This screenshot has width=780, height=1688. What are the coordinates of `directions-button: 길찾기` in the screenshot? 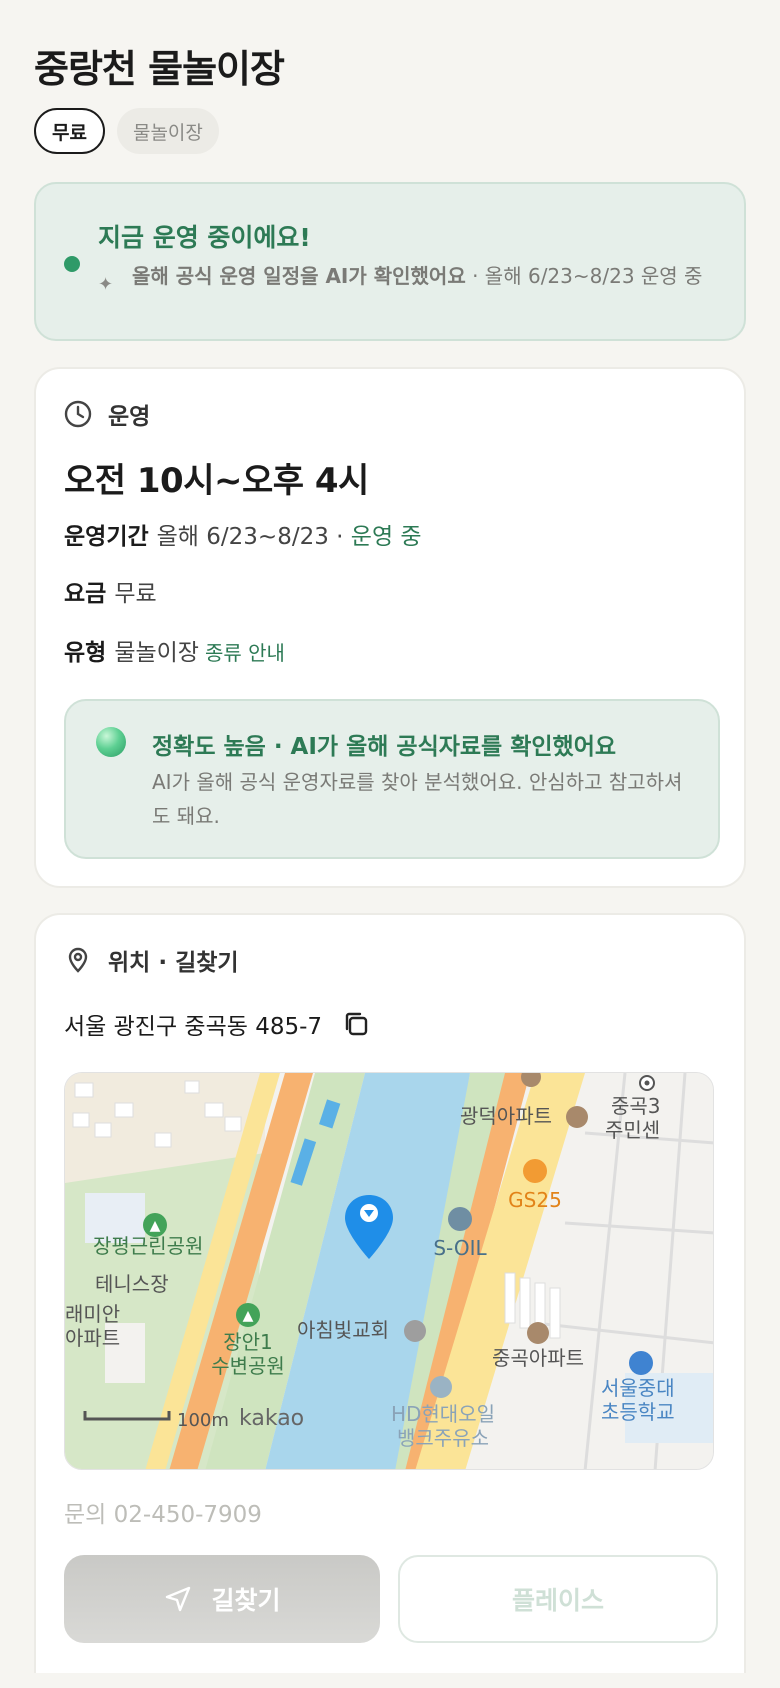 It's located at (222, 1599).